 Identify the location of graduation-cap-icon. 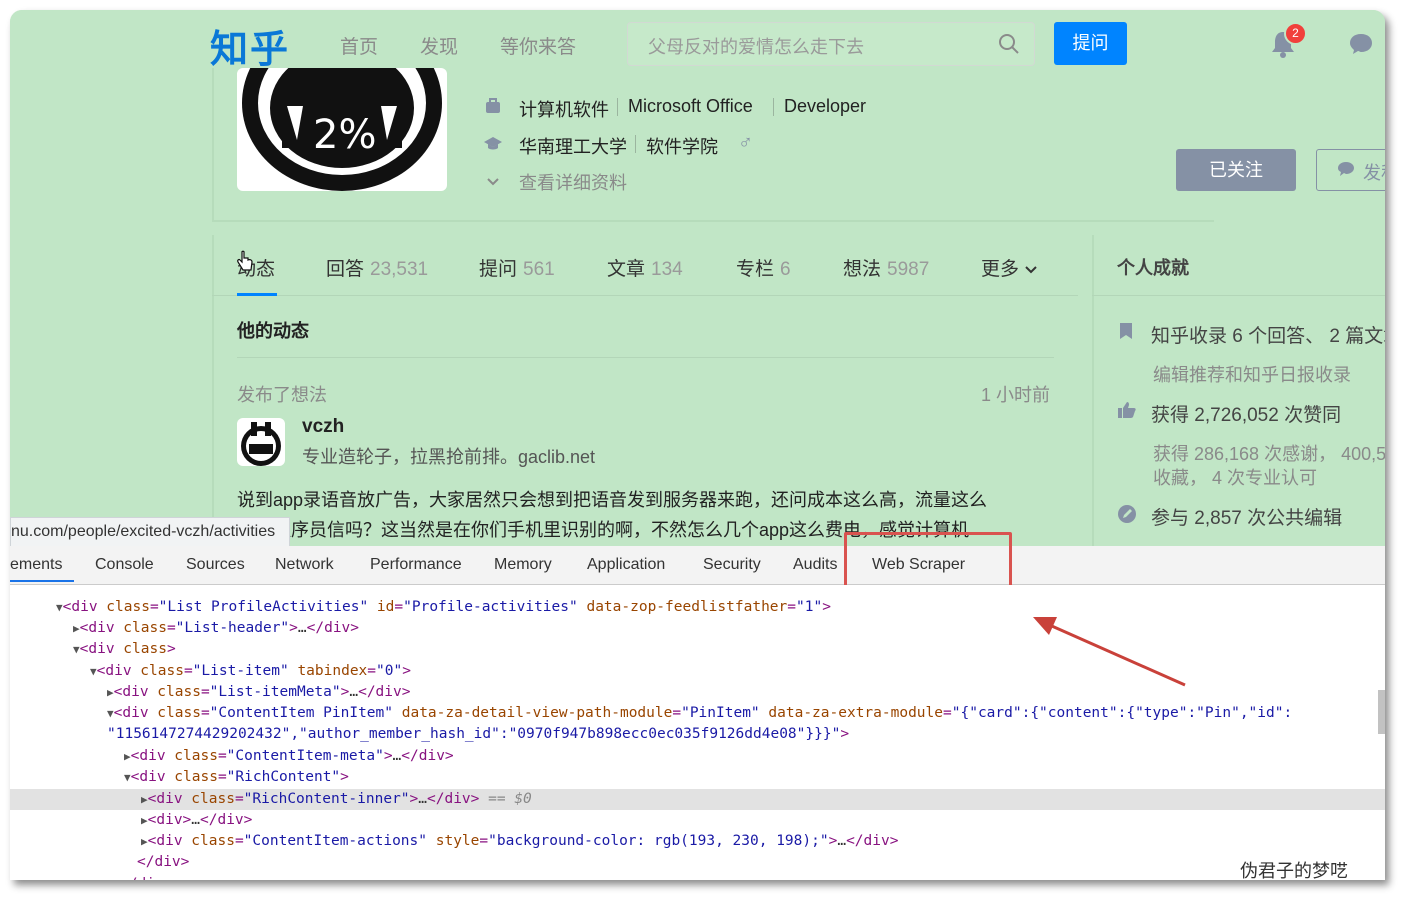
(493, 146).